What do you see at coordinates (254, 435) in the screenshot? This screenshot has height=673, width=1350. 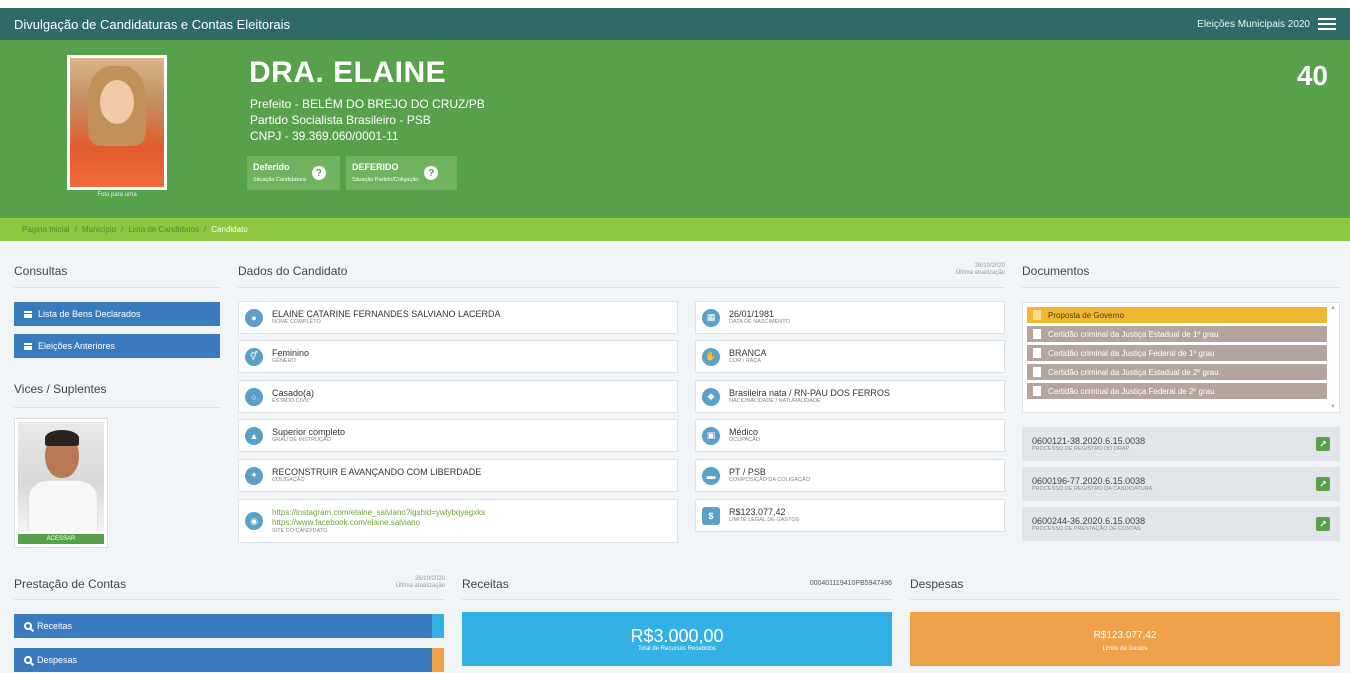 I see `graduation-cap-icon: ▲` at bounding box center [254, 435].